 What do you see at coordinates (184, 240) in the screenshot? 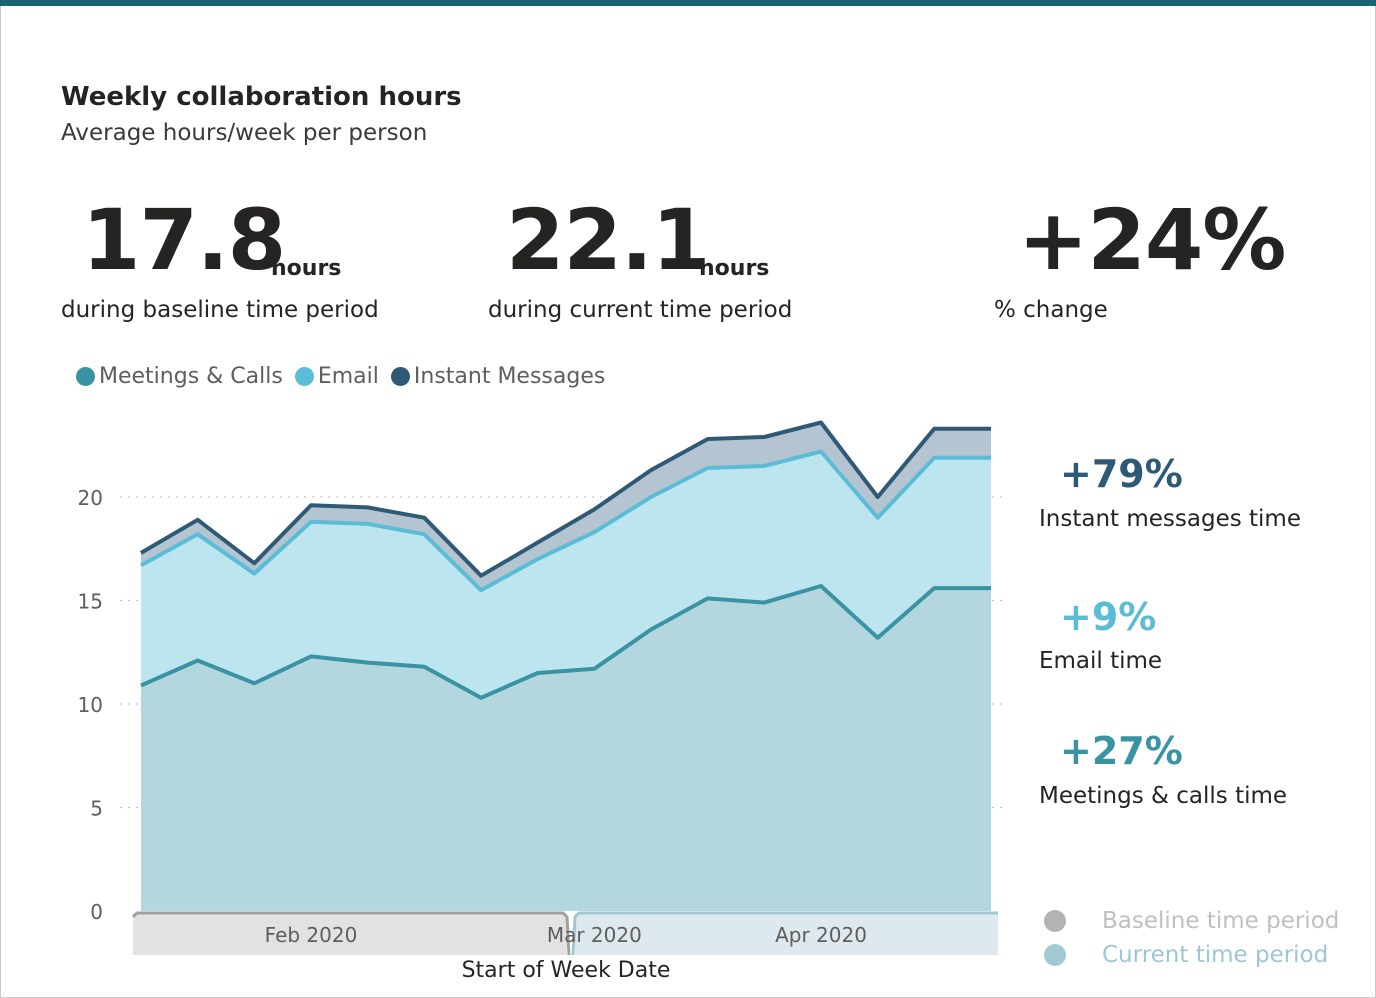
I see `kpi-baseline-value: 17.8` at bounding box center [184, 240].